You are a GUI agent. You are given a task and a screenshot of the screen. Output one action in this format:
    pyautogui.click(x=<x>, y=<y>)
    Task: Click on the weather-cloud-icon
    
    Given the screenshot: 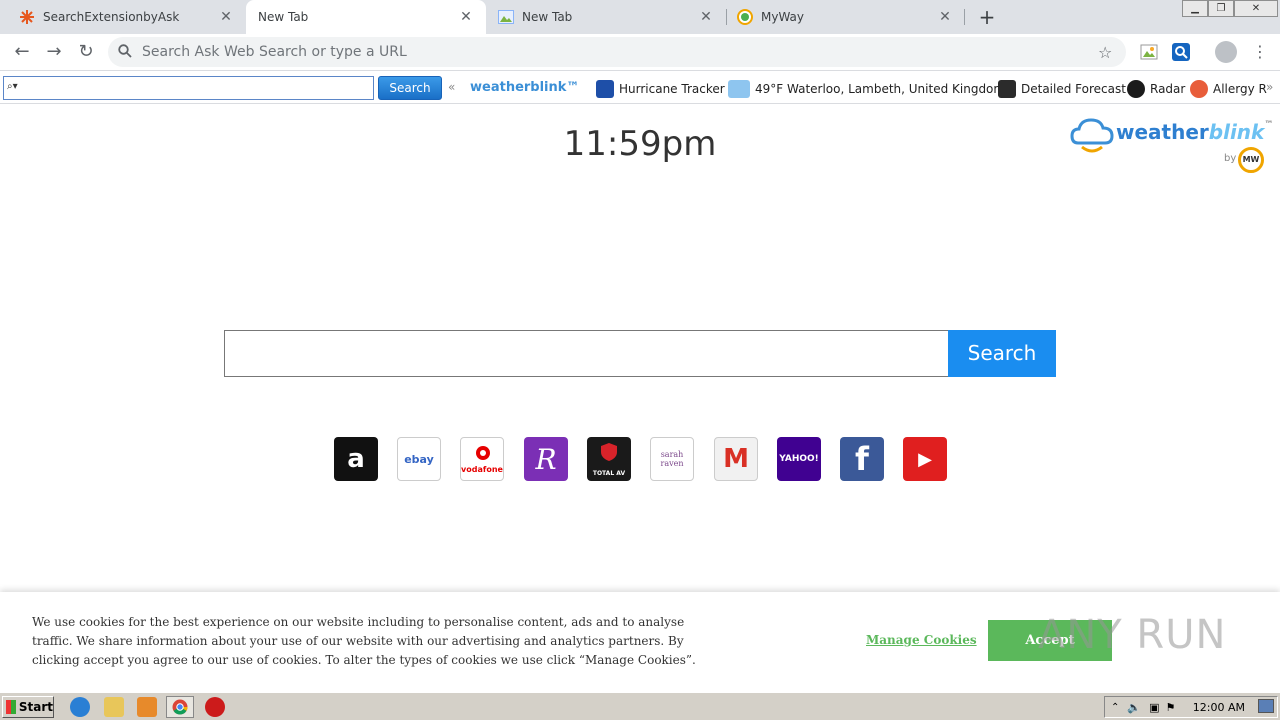 What is the action you would take?
    pyautogui.click(x=739, y=89)
    